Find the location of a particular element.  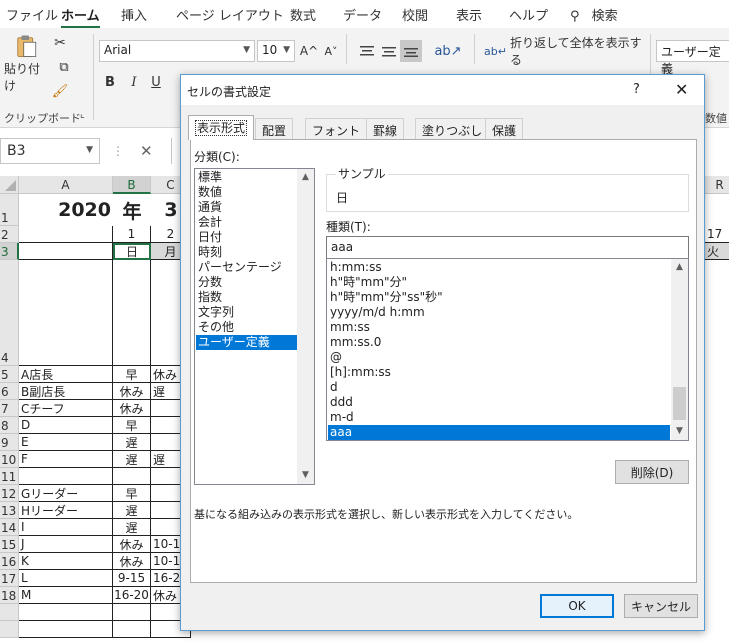

cell-a9: E is located at coordinates (66, 442).